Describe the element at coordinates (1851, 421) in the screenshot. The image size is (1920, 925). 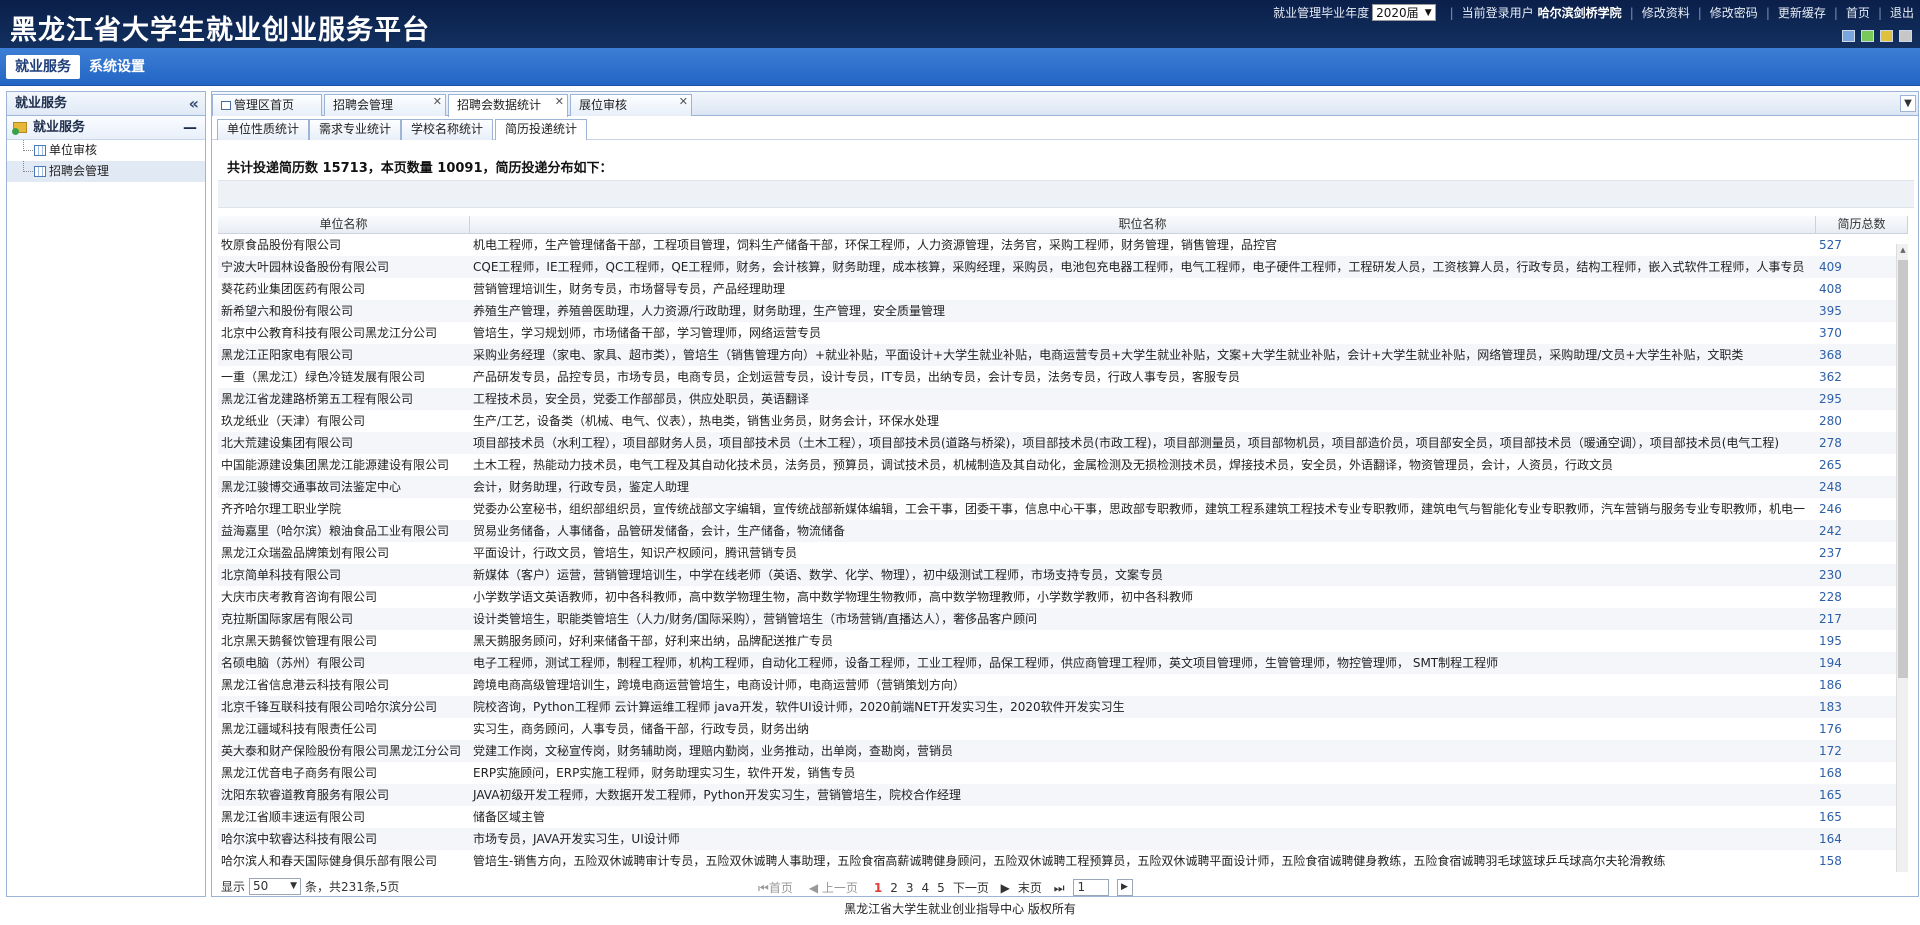
I see `cell-resume-count: 280` at that location.